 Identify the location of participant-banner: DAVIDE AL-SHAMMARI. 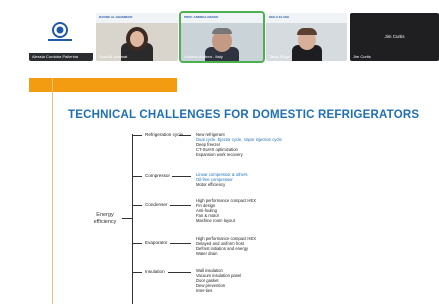
(116, 17).